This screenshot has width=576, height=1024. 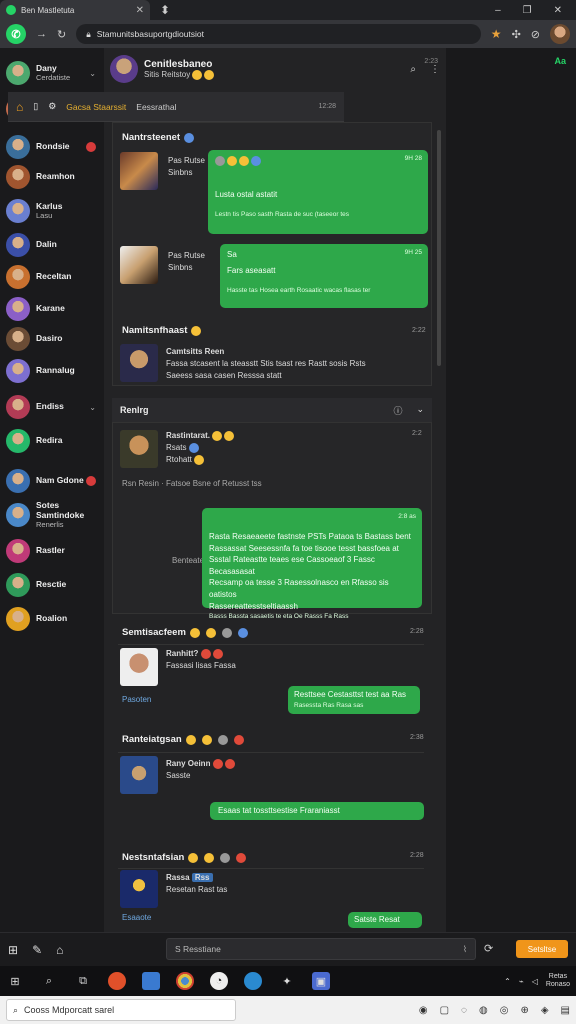 I want to click on sidebar-chat-item: Receltan, so click(x=52, y=277).